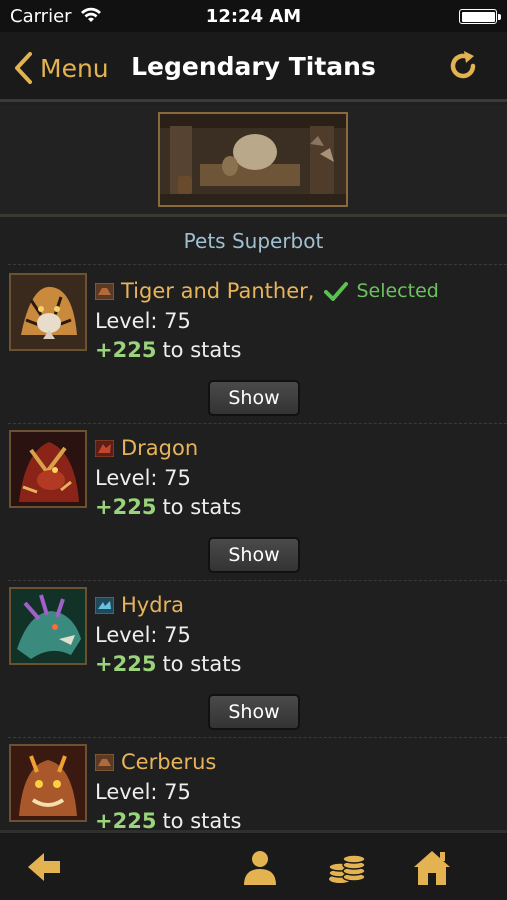 The width and height of the screenshot is (507, 900). I want to click on banner-area, so click(253, 161).